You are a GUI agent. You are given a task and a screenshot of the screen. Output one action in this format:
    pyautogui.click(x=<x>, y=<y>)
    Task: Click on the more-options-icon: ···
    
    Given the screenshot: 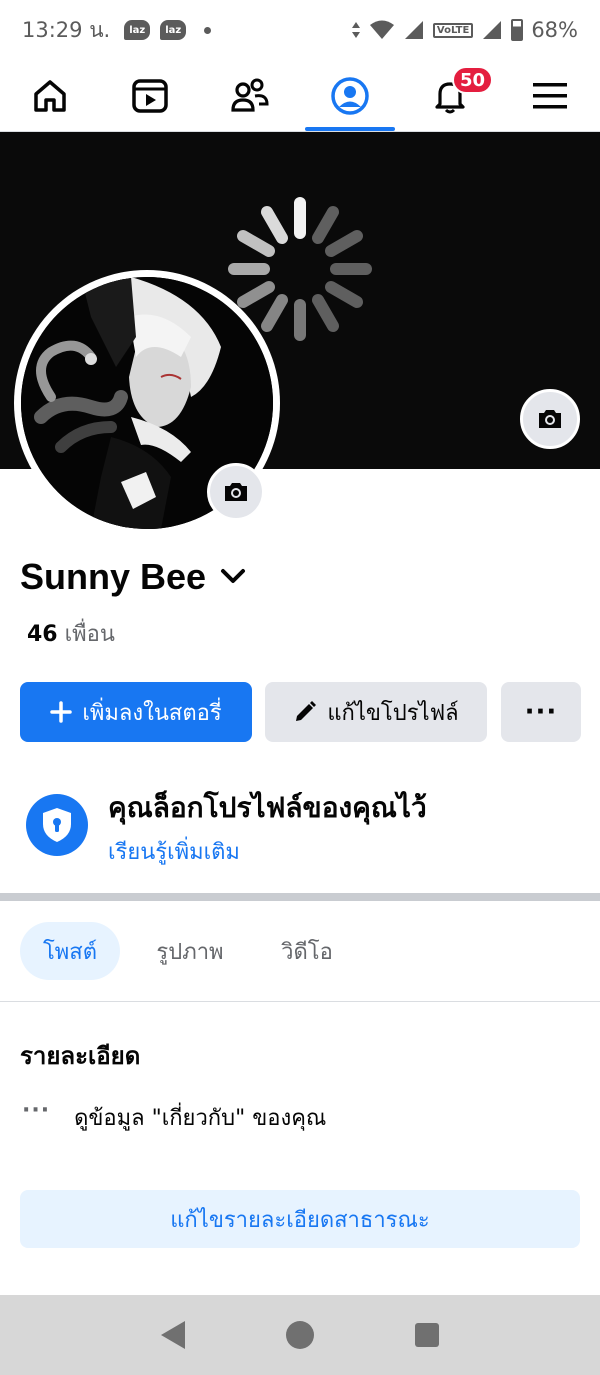 What is the action you would take?
    pyautogui.click(x=541, y=712)
    